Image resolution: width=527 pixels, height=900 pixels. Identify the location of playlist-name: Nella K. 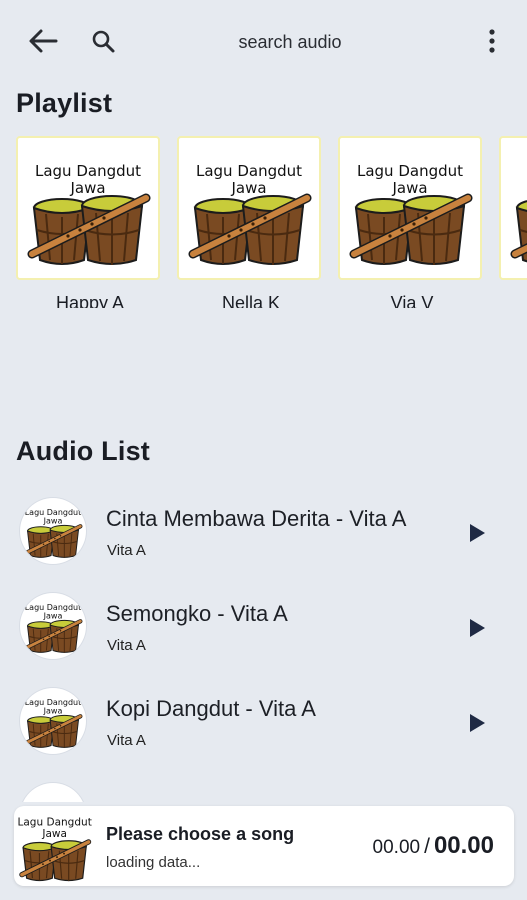
(251, 300).